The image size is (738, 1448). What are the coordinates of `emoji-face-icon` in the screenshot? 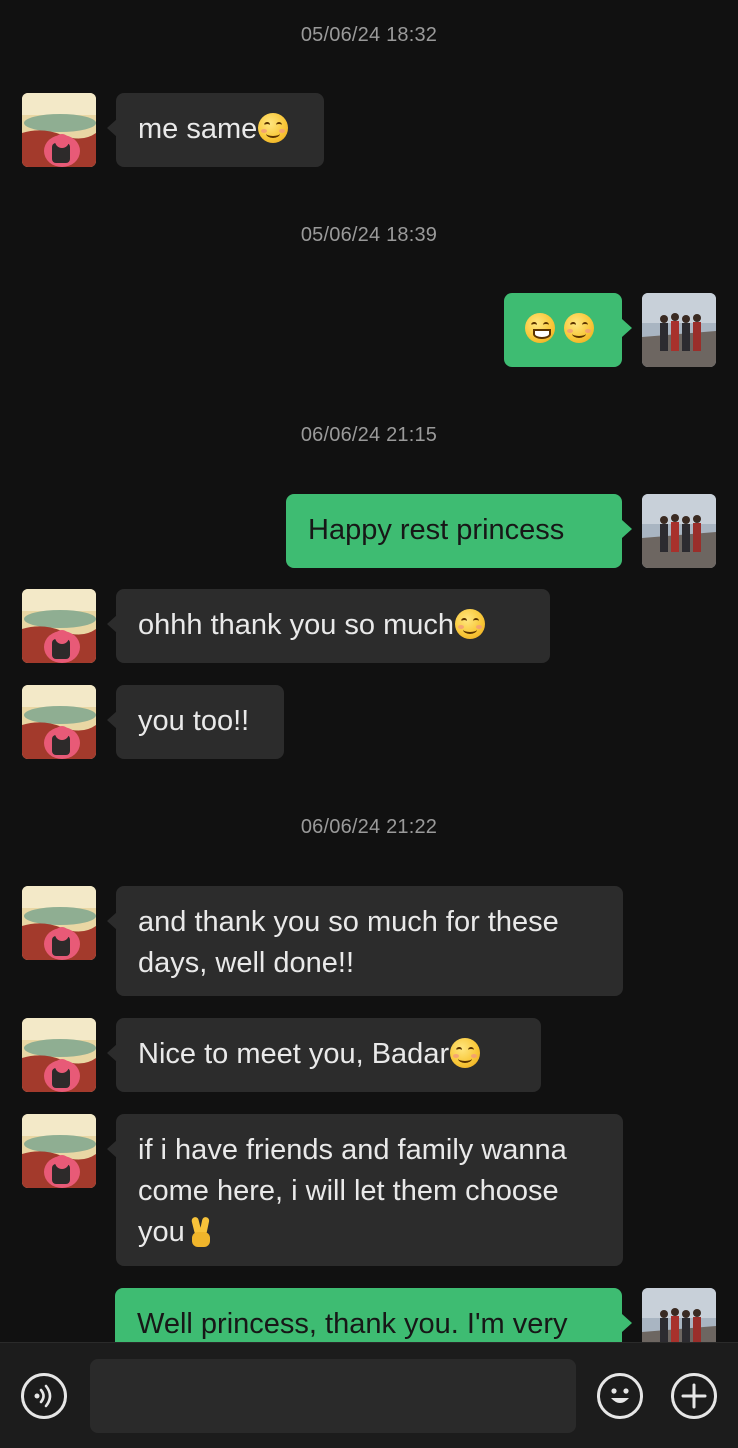 It's located at (620, 1395).